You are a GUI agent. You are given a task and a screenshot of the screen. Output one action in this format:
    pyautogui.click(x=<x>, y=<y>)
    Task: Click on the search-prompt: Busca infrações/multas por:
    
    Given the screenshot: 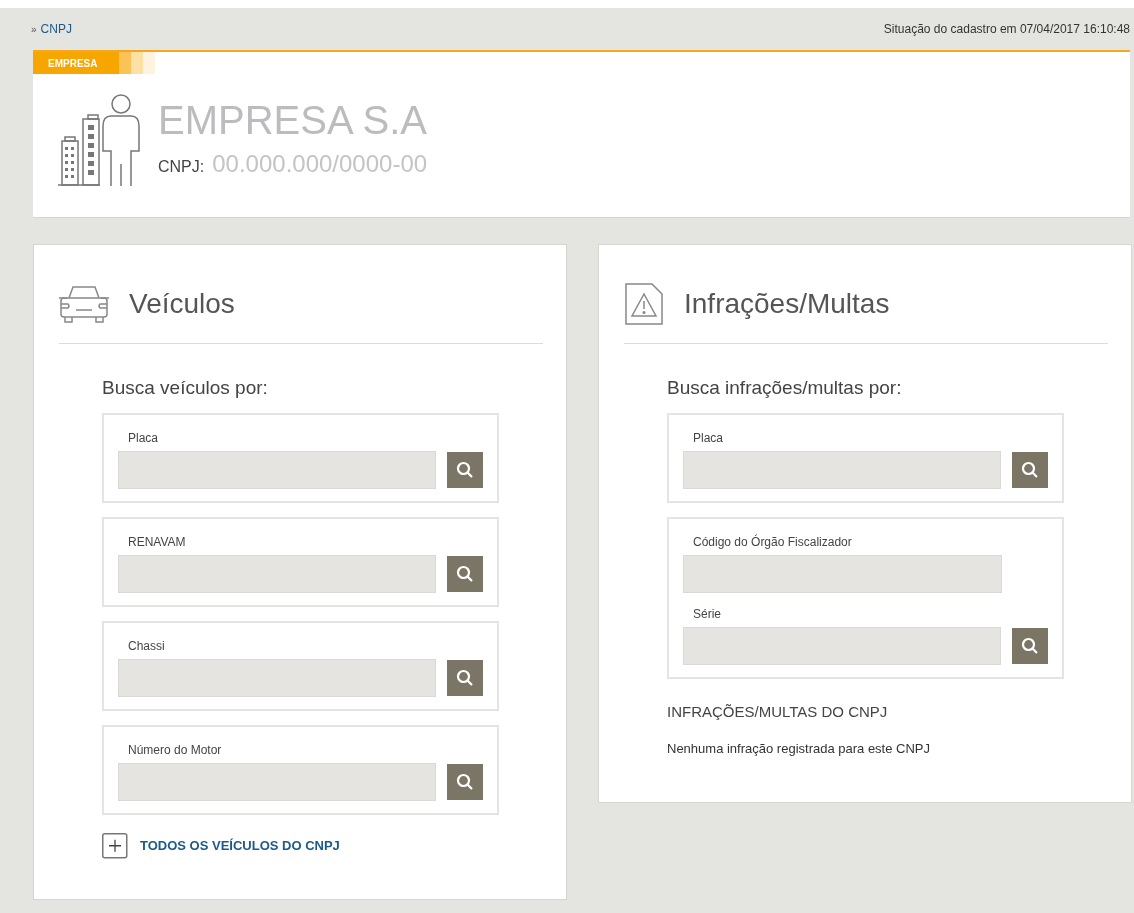 What is the action you would take?
    pyautogui.click(x=785, y=388)
    